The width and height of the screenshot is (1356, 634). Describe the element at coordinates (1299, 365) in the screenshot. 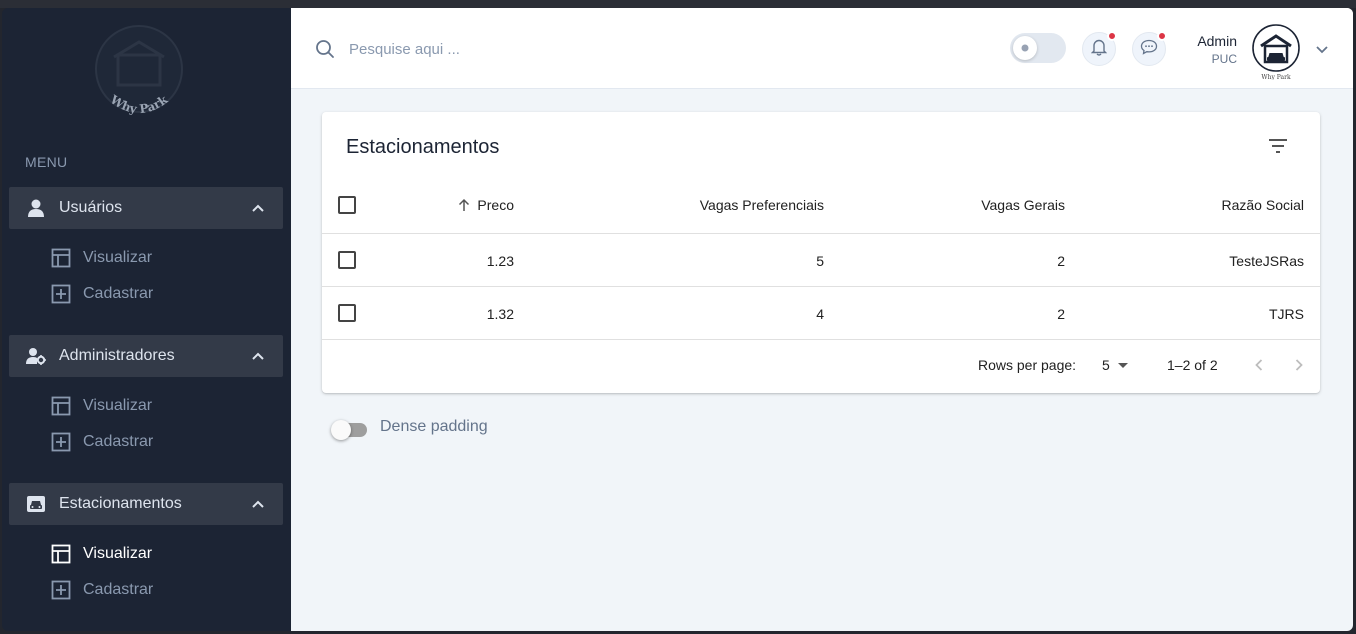

I see `next-page-button` at that location.